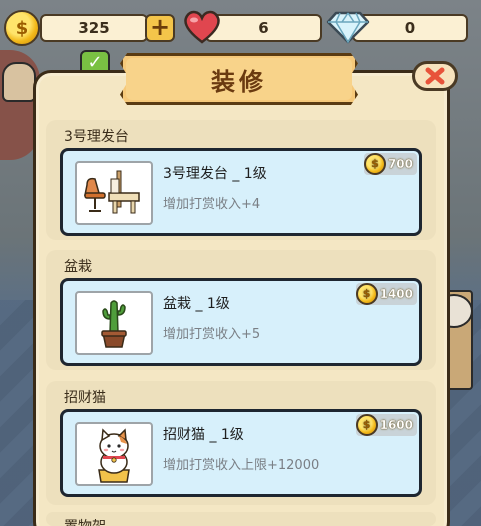 The image size is (481, 526). I want to click on coin-count: 325, so click(94, 28).